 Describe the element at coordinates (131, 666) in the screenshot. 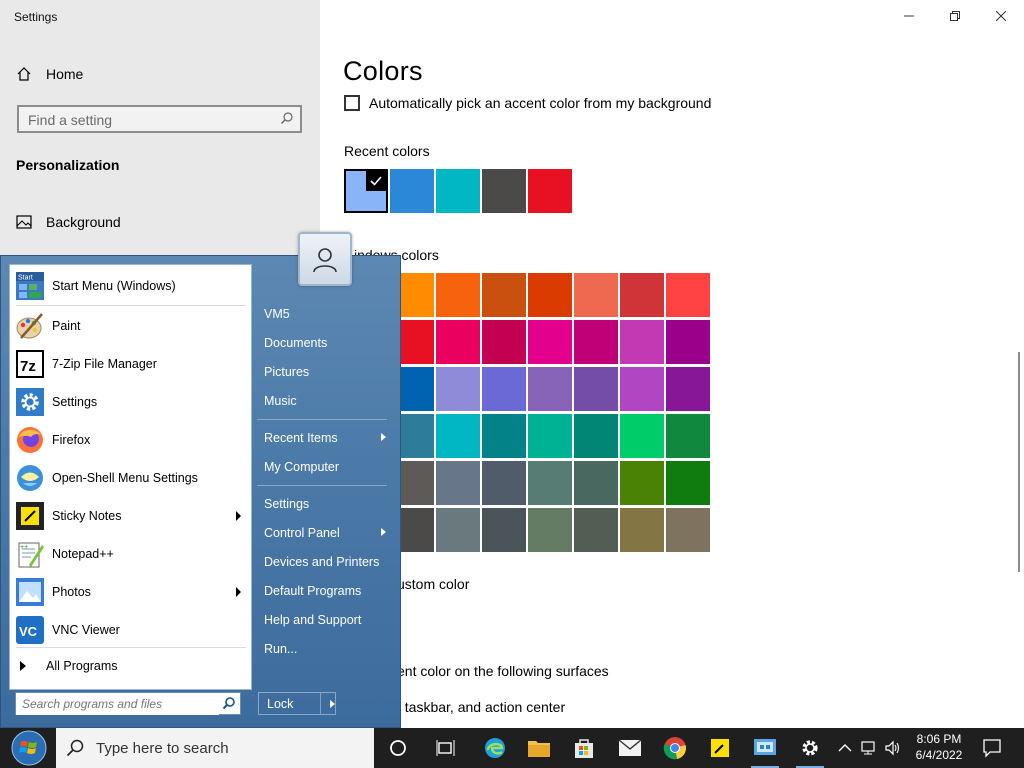

I see `all-programs-button: All Programs` at that location.